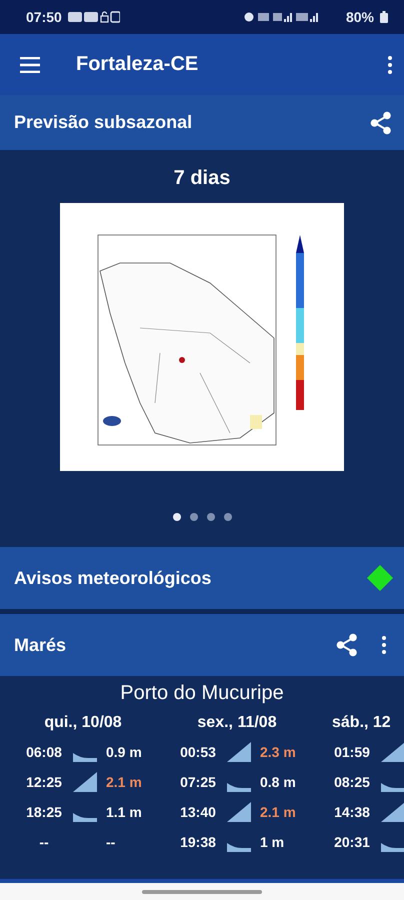 Image resolution: width=404 pixels, height=900 pixels. What do you see at coordinates (44, 17) in the screenshot?
I see `status-time: 07:50` at bounding box center [44, 17].